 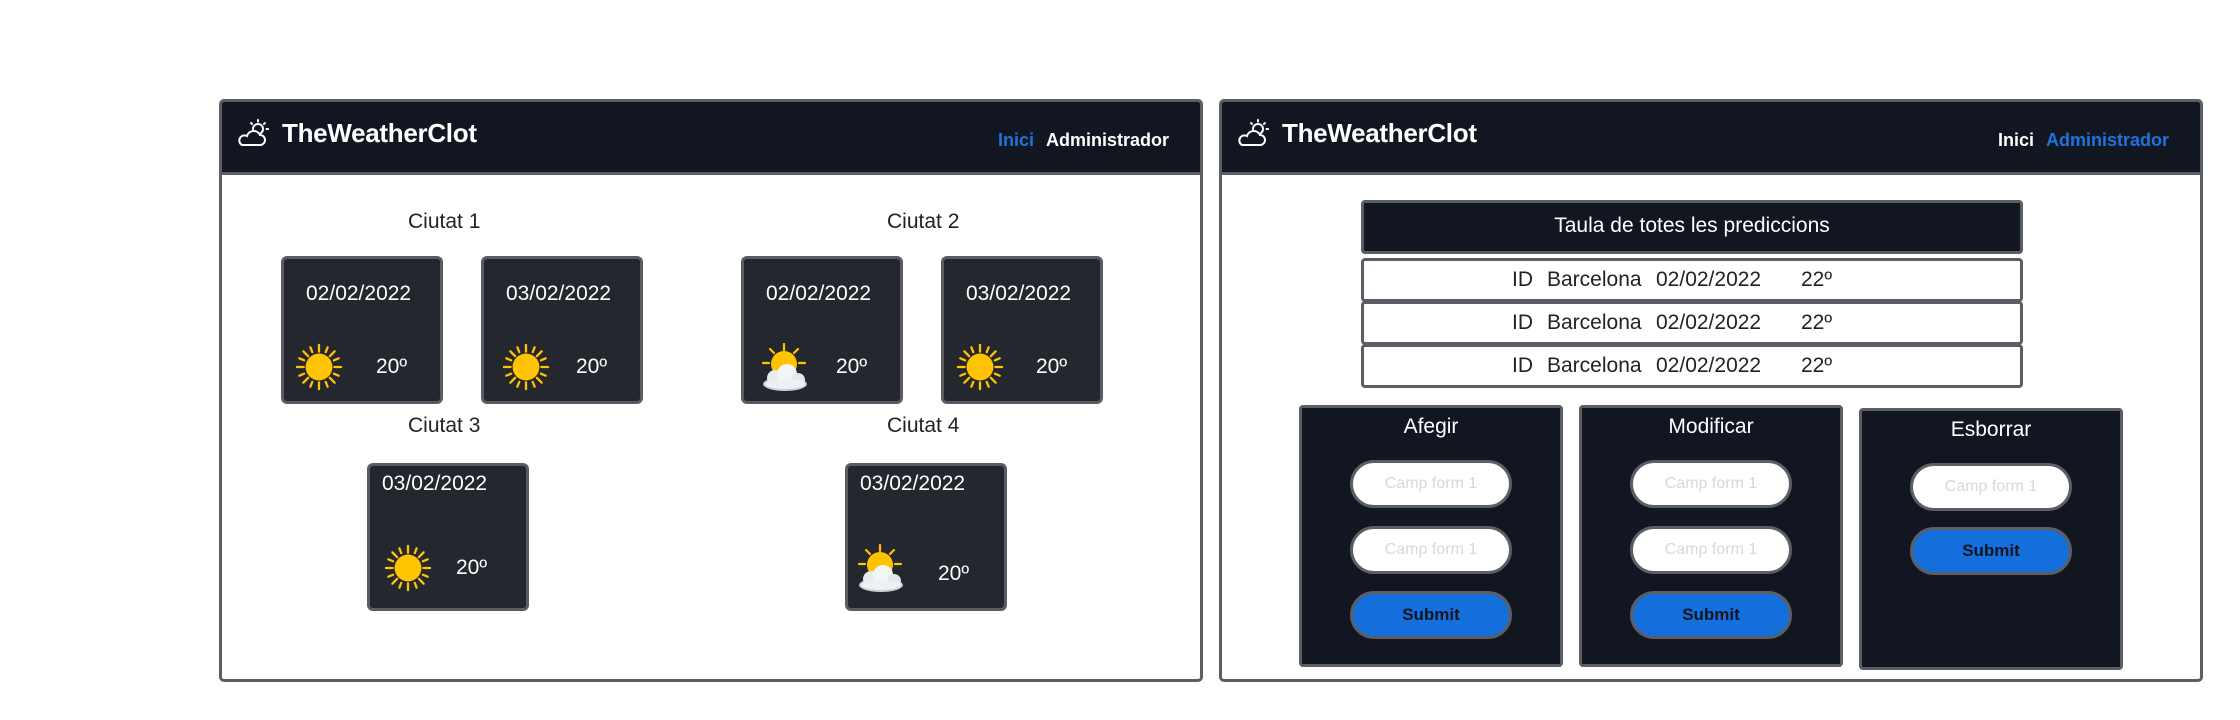 What do you see at coordinates (1431, 615) in the screenshot?
I see `add-submit-button: Submit` at bounding box center [1431, 615].